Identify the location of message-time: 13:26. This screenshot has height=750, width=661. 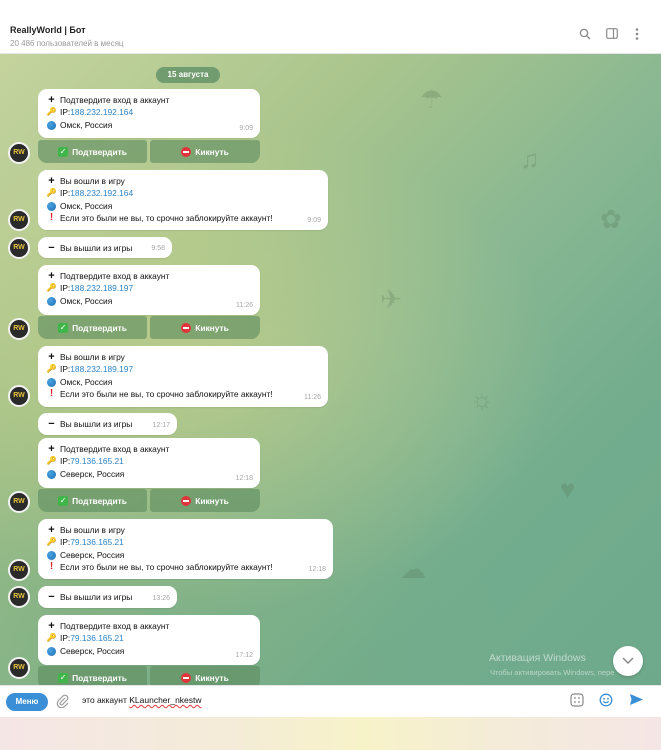
(161, 598).